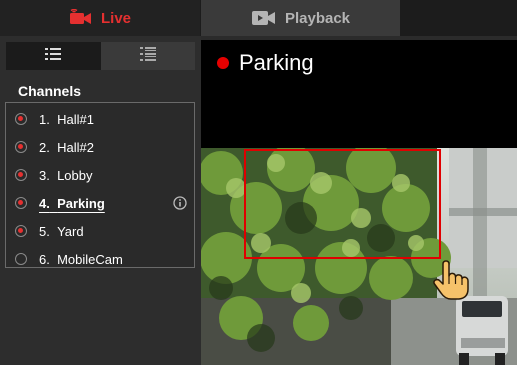 The image size is (517, 365). Describe the element at coordinates (66, 119) in the screenshot. I see `channel-label: 1. Hall#1` at that location.